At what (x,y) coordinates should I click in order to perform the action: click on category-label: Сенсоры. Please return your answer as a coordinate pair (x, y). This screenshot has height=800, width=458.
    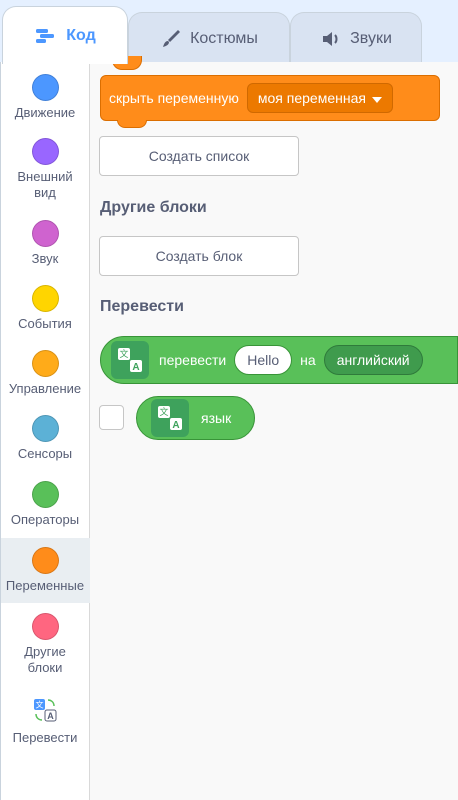
    Looking at the image, I should click on (45, 453).